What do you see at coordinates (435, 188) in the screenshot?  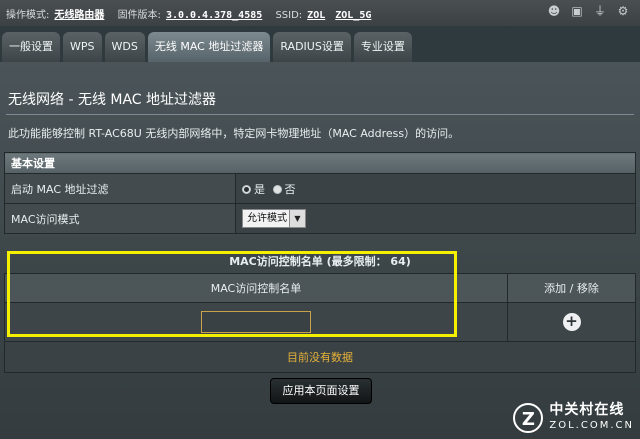 I see `enable-mac-filter-control: 是 否` at bounding box center [435, 188].